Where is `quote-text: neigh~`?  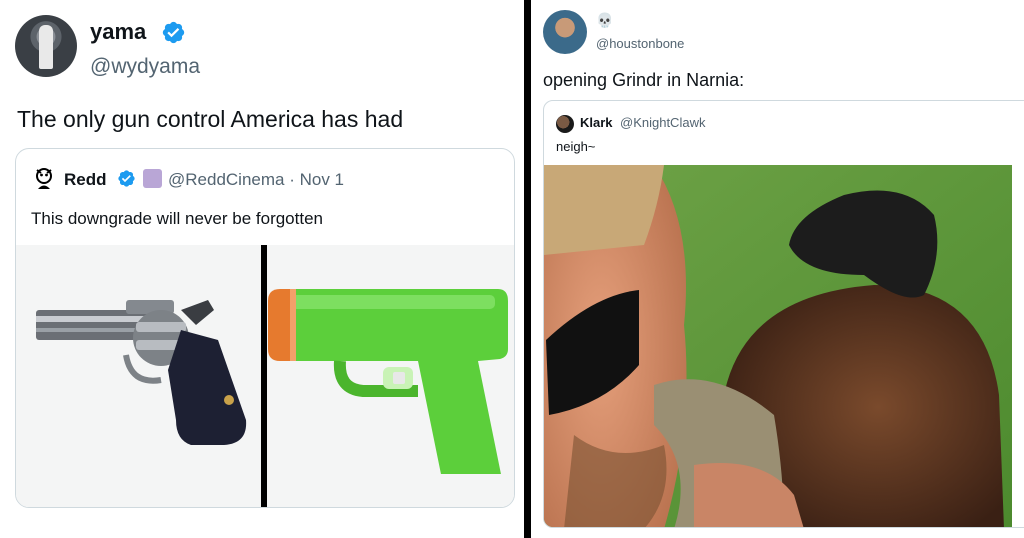 quote-text: neigh~ is located at coordinates (576, 146).